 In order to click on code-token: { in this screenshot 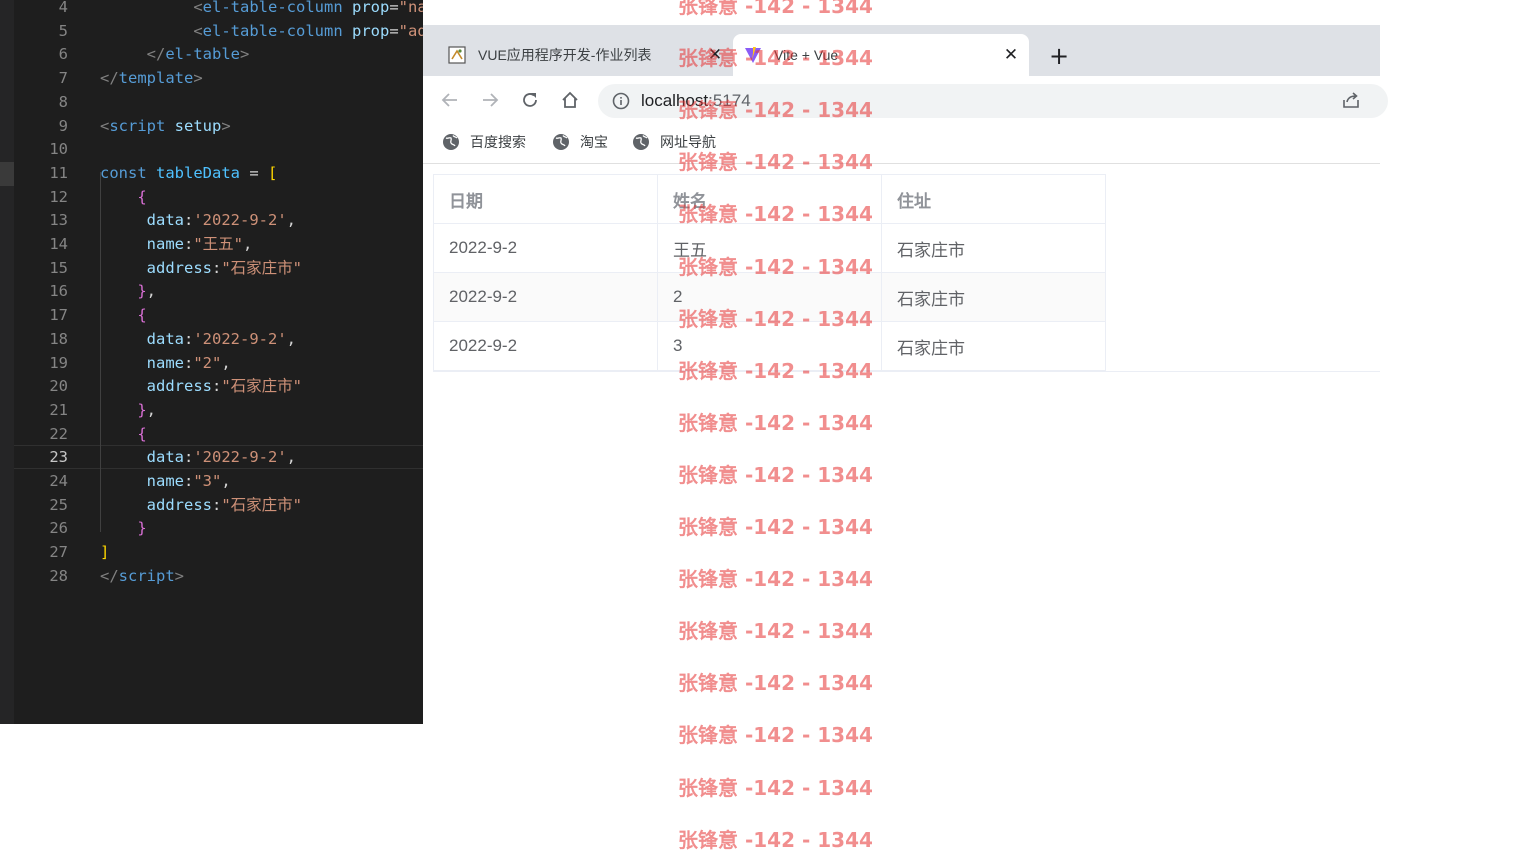, I will do `click(142, 196)`.